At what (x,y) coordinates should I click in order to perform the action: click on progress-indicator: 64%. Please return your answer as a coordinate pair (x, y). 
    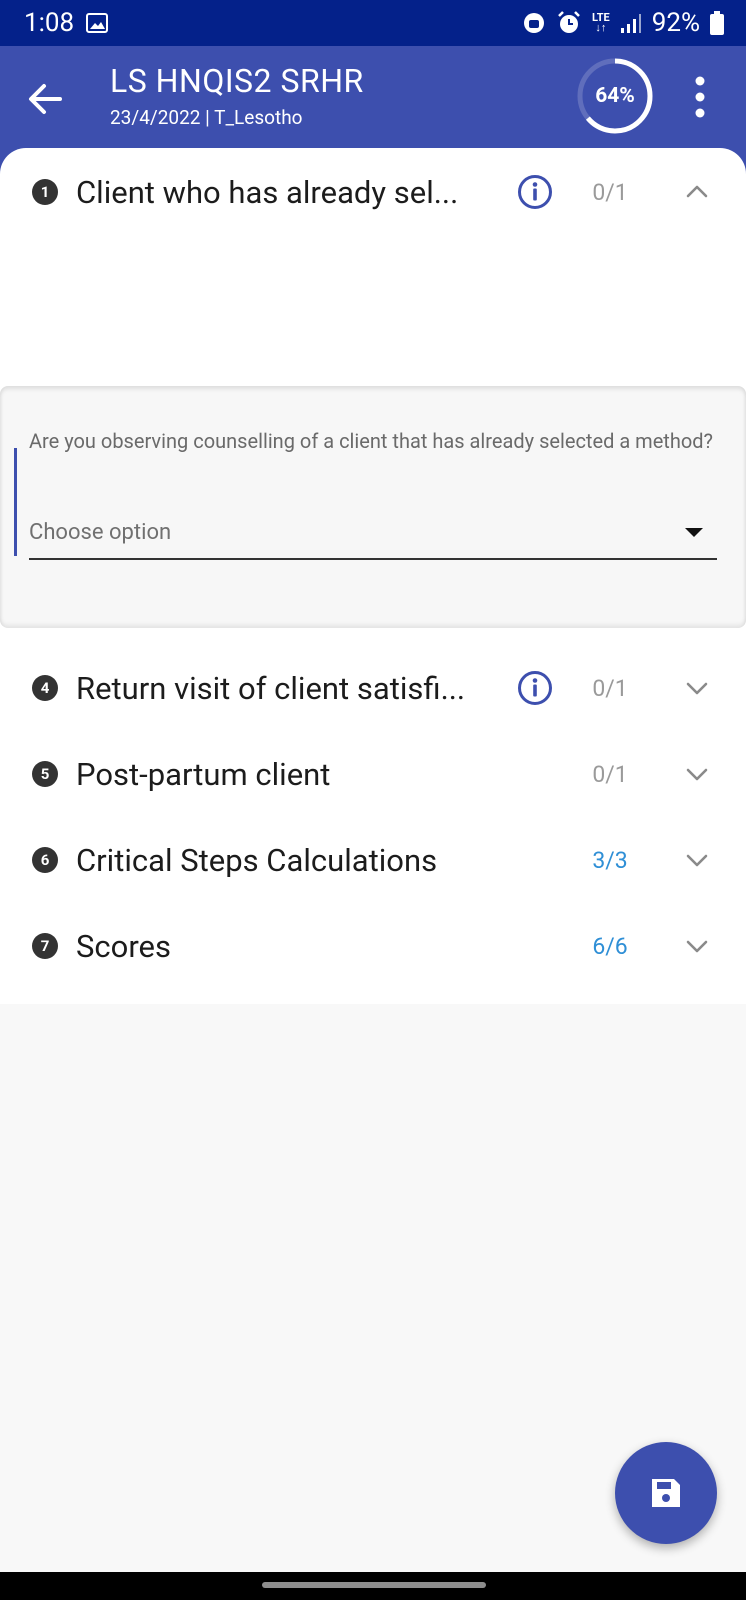
    Looking at the image, I should click on (615, 96).